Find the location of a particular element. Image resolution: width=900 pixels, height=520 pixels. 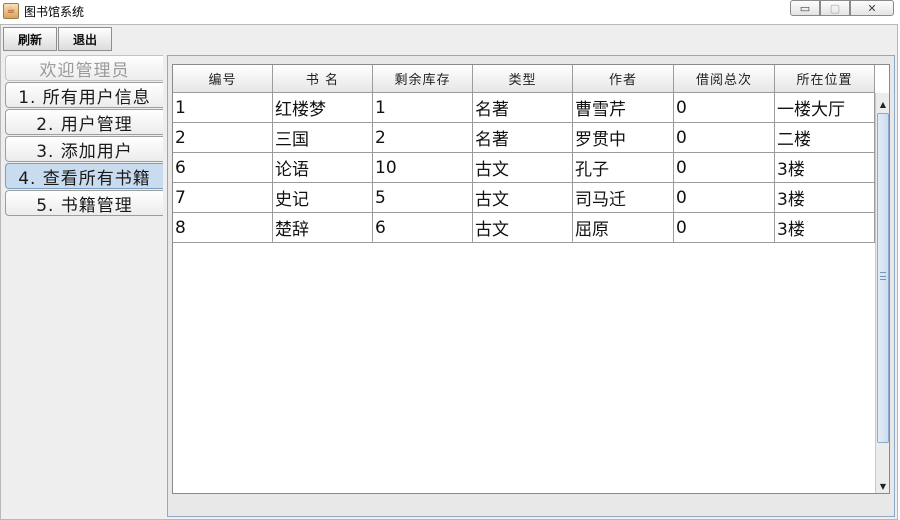

cell-title: 论语 is located at coordinates (323, 168).